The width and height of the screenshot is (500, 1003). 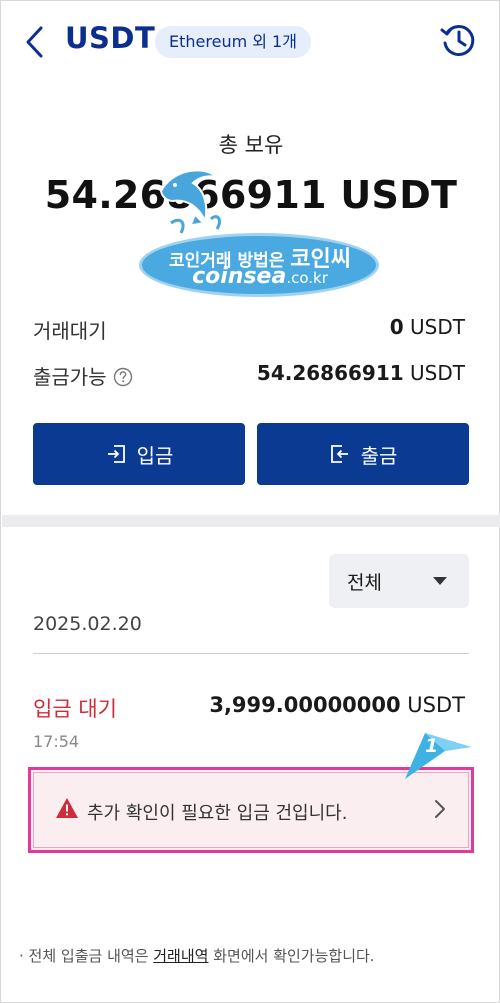 I want to click on network-badge: Ethereum 외 1개, so click(x=233, y=42).